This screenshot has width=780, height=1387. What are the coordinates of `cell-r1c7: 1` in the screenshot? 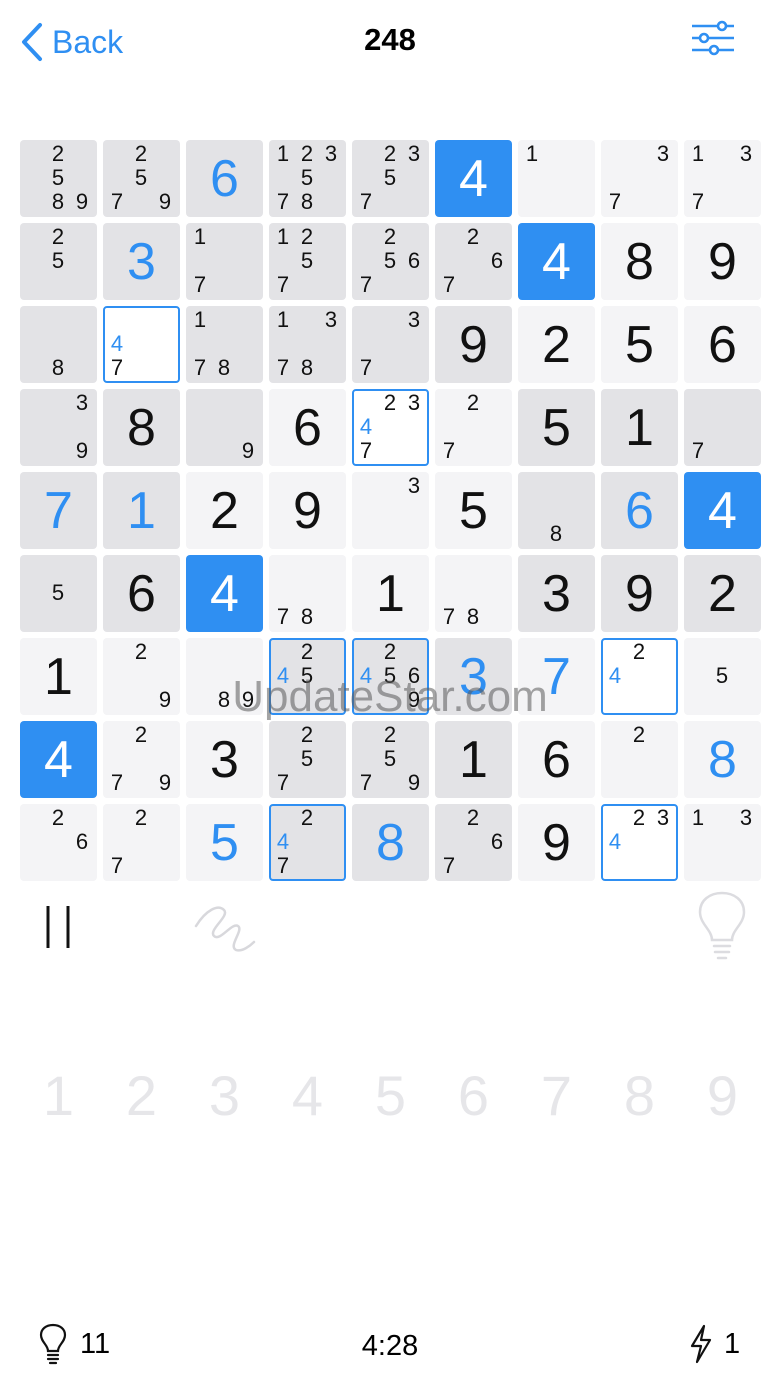 It's located at (556, 178).